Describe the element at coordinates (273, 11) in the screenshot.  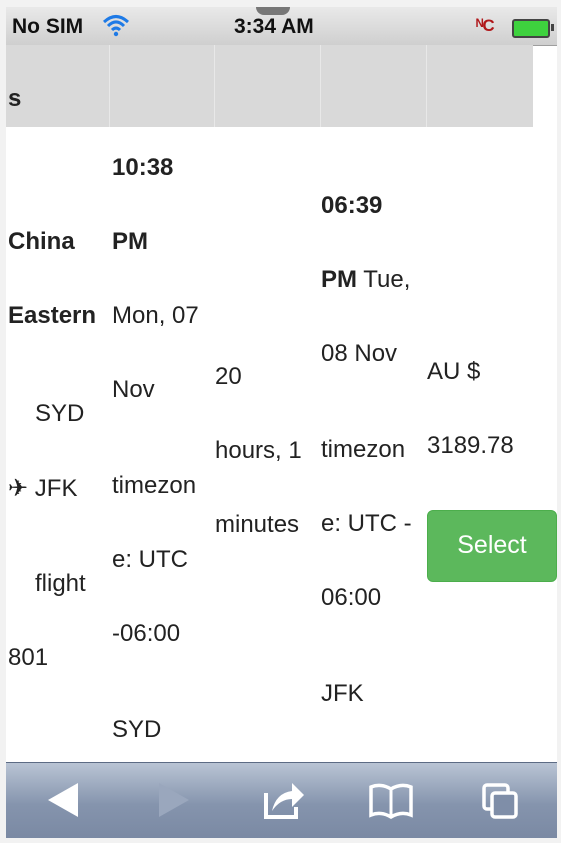
I see `pull-tab` at that location.